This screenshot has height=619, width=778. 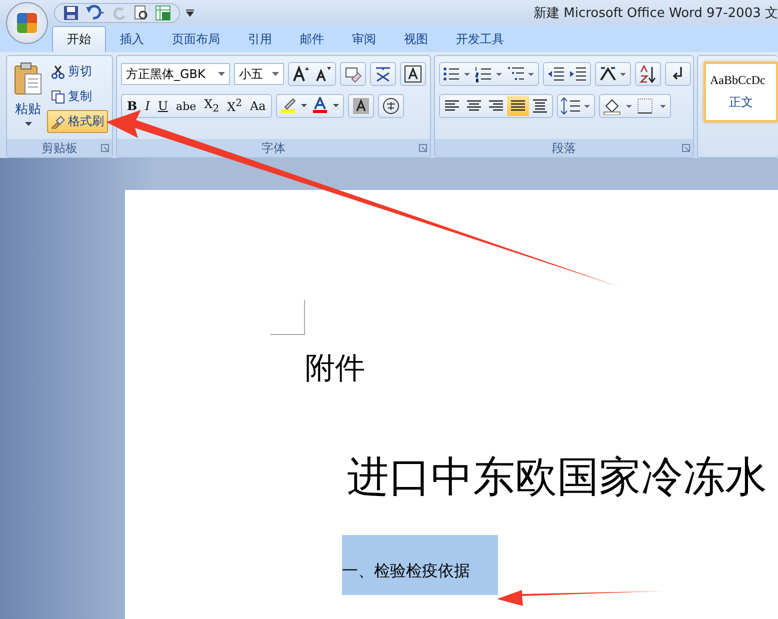 I want to click on format-button: B, so click(x=132, y=106).